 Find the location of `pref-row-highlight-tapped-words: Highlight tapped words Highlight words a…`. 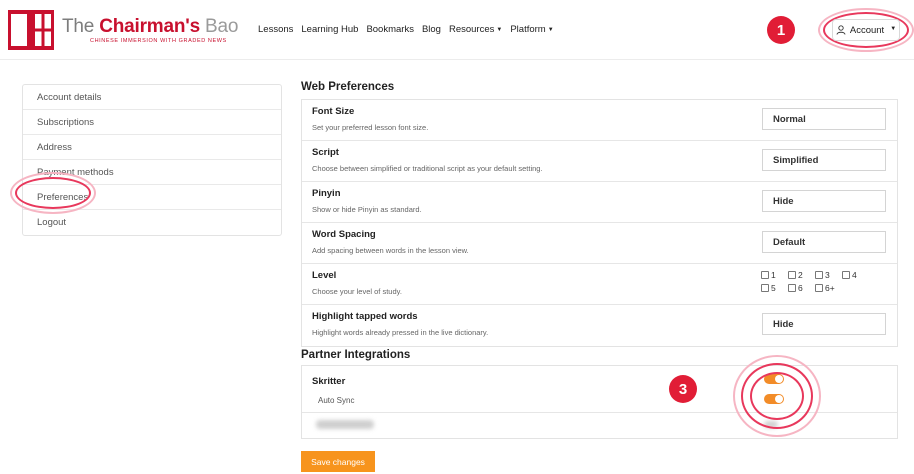

pref-row-highlight-tapped-words: Highlight tapped words Highlight words a… is located at coordinates (599, 325).